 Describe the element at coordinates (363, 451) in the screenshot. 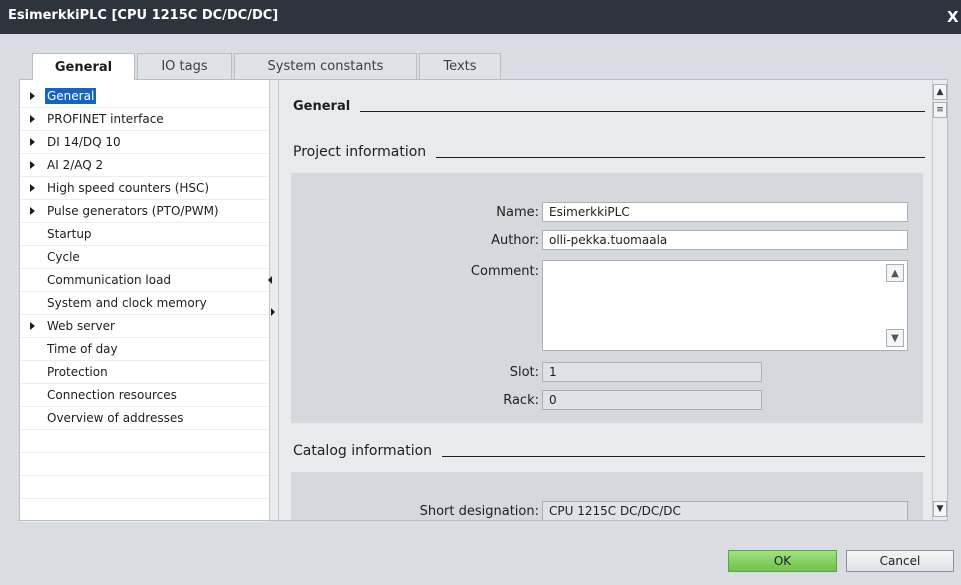

I see `section-title: Catalog information` at that location.